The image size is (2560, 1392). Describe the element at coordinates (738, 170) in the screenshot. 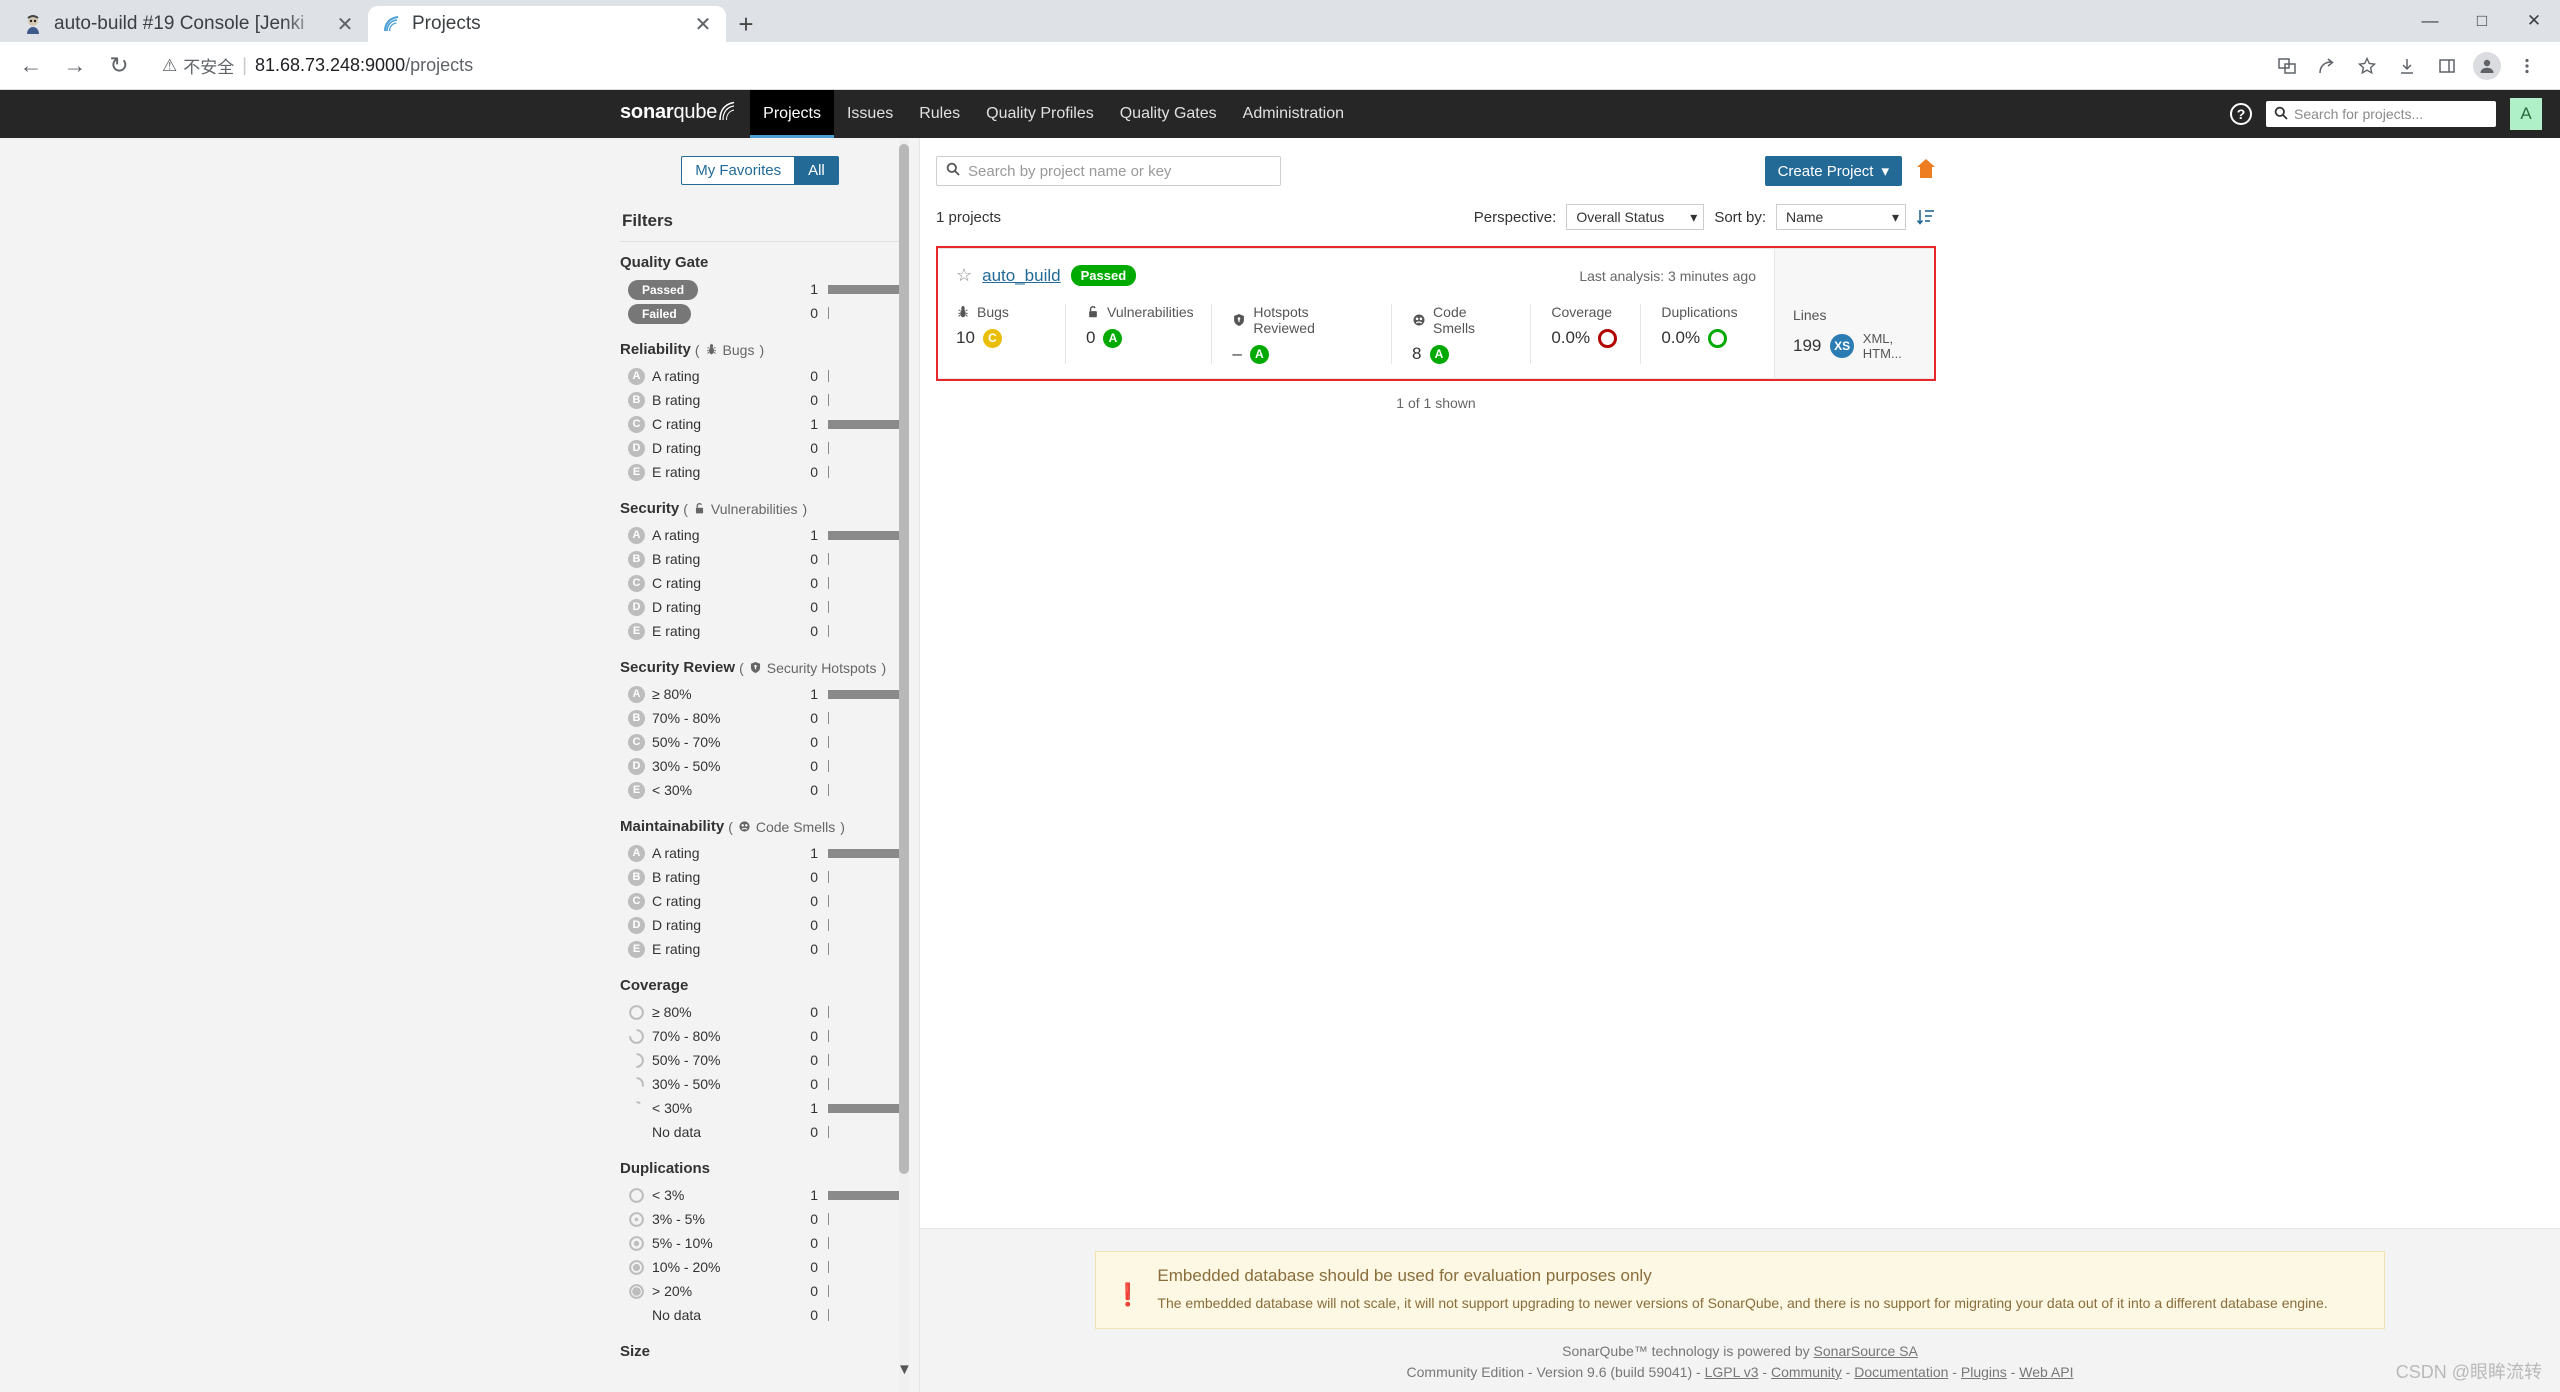

I see `my-favorites-button: My Favorites` at that location.